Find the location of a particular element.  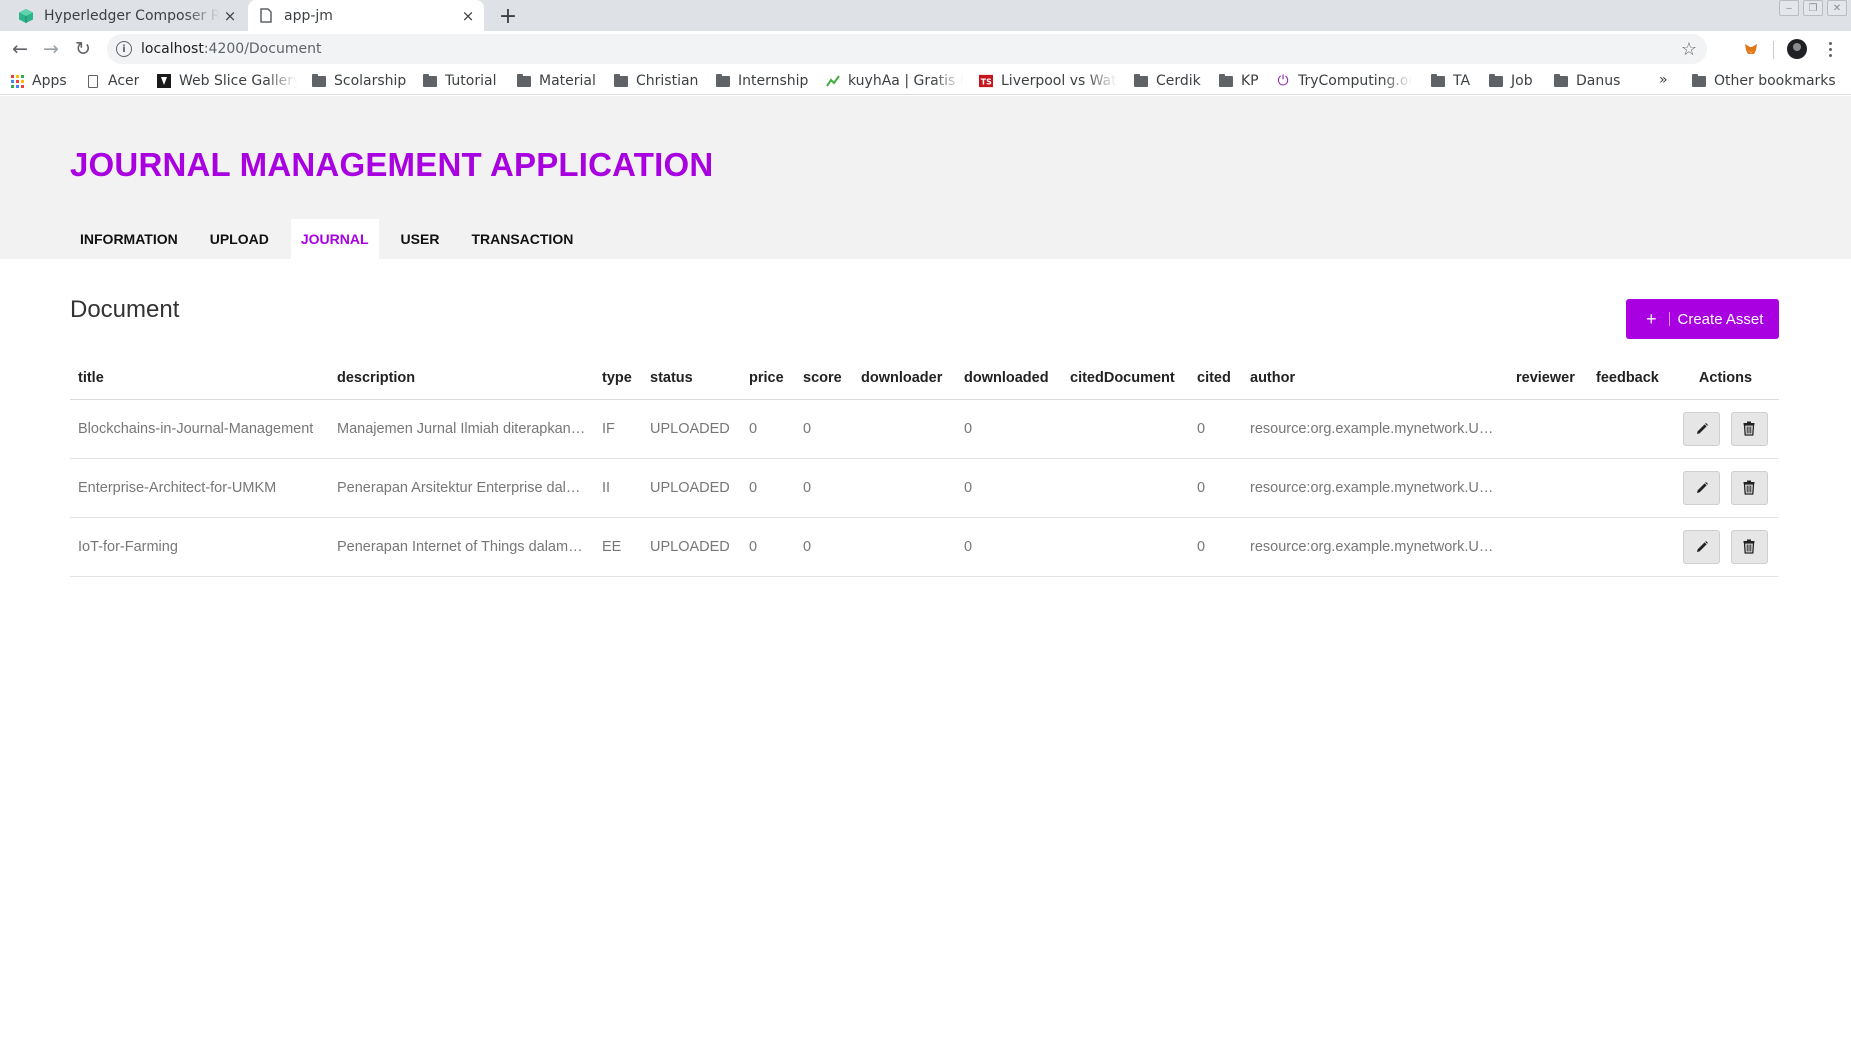

cell-author: resource:org.example.mynetwork.User#3 is located at coordinates (1375, 547).